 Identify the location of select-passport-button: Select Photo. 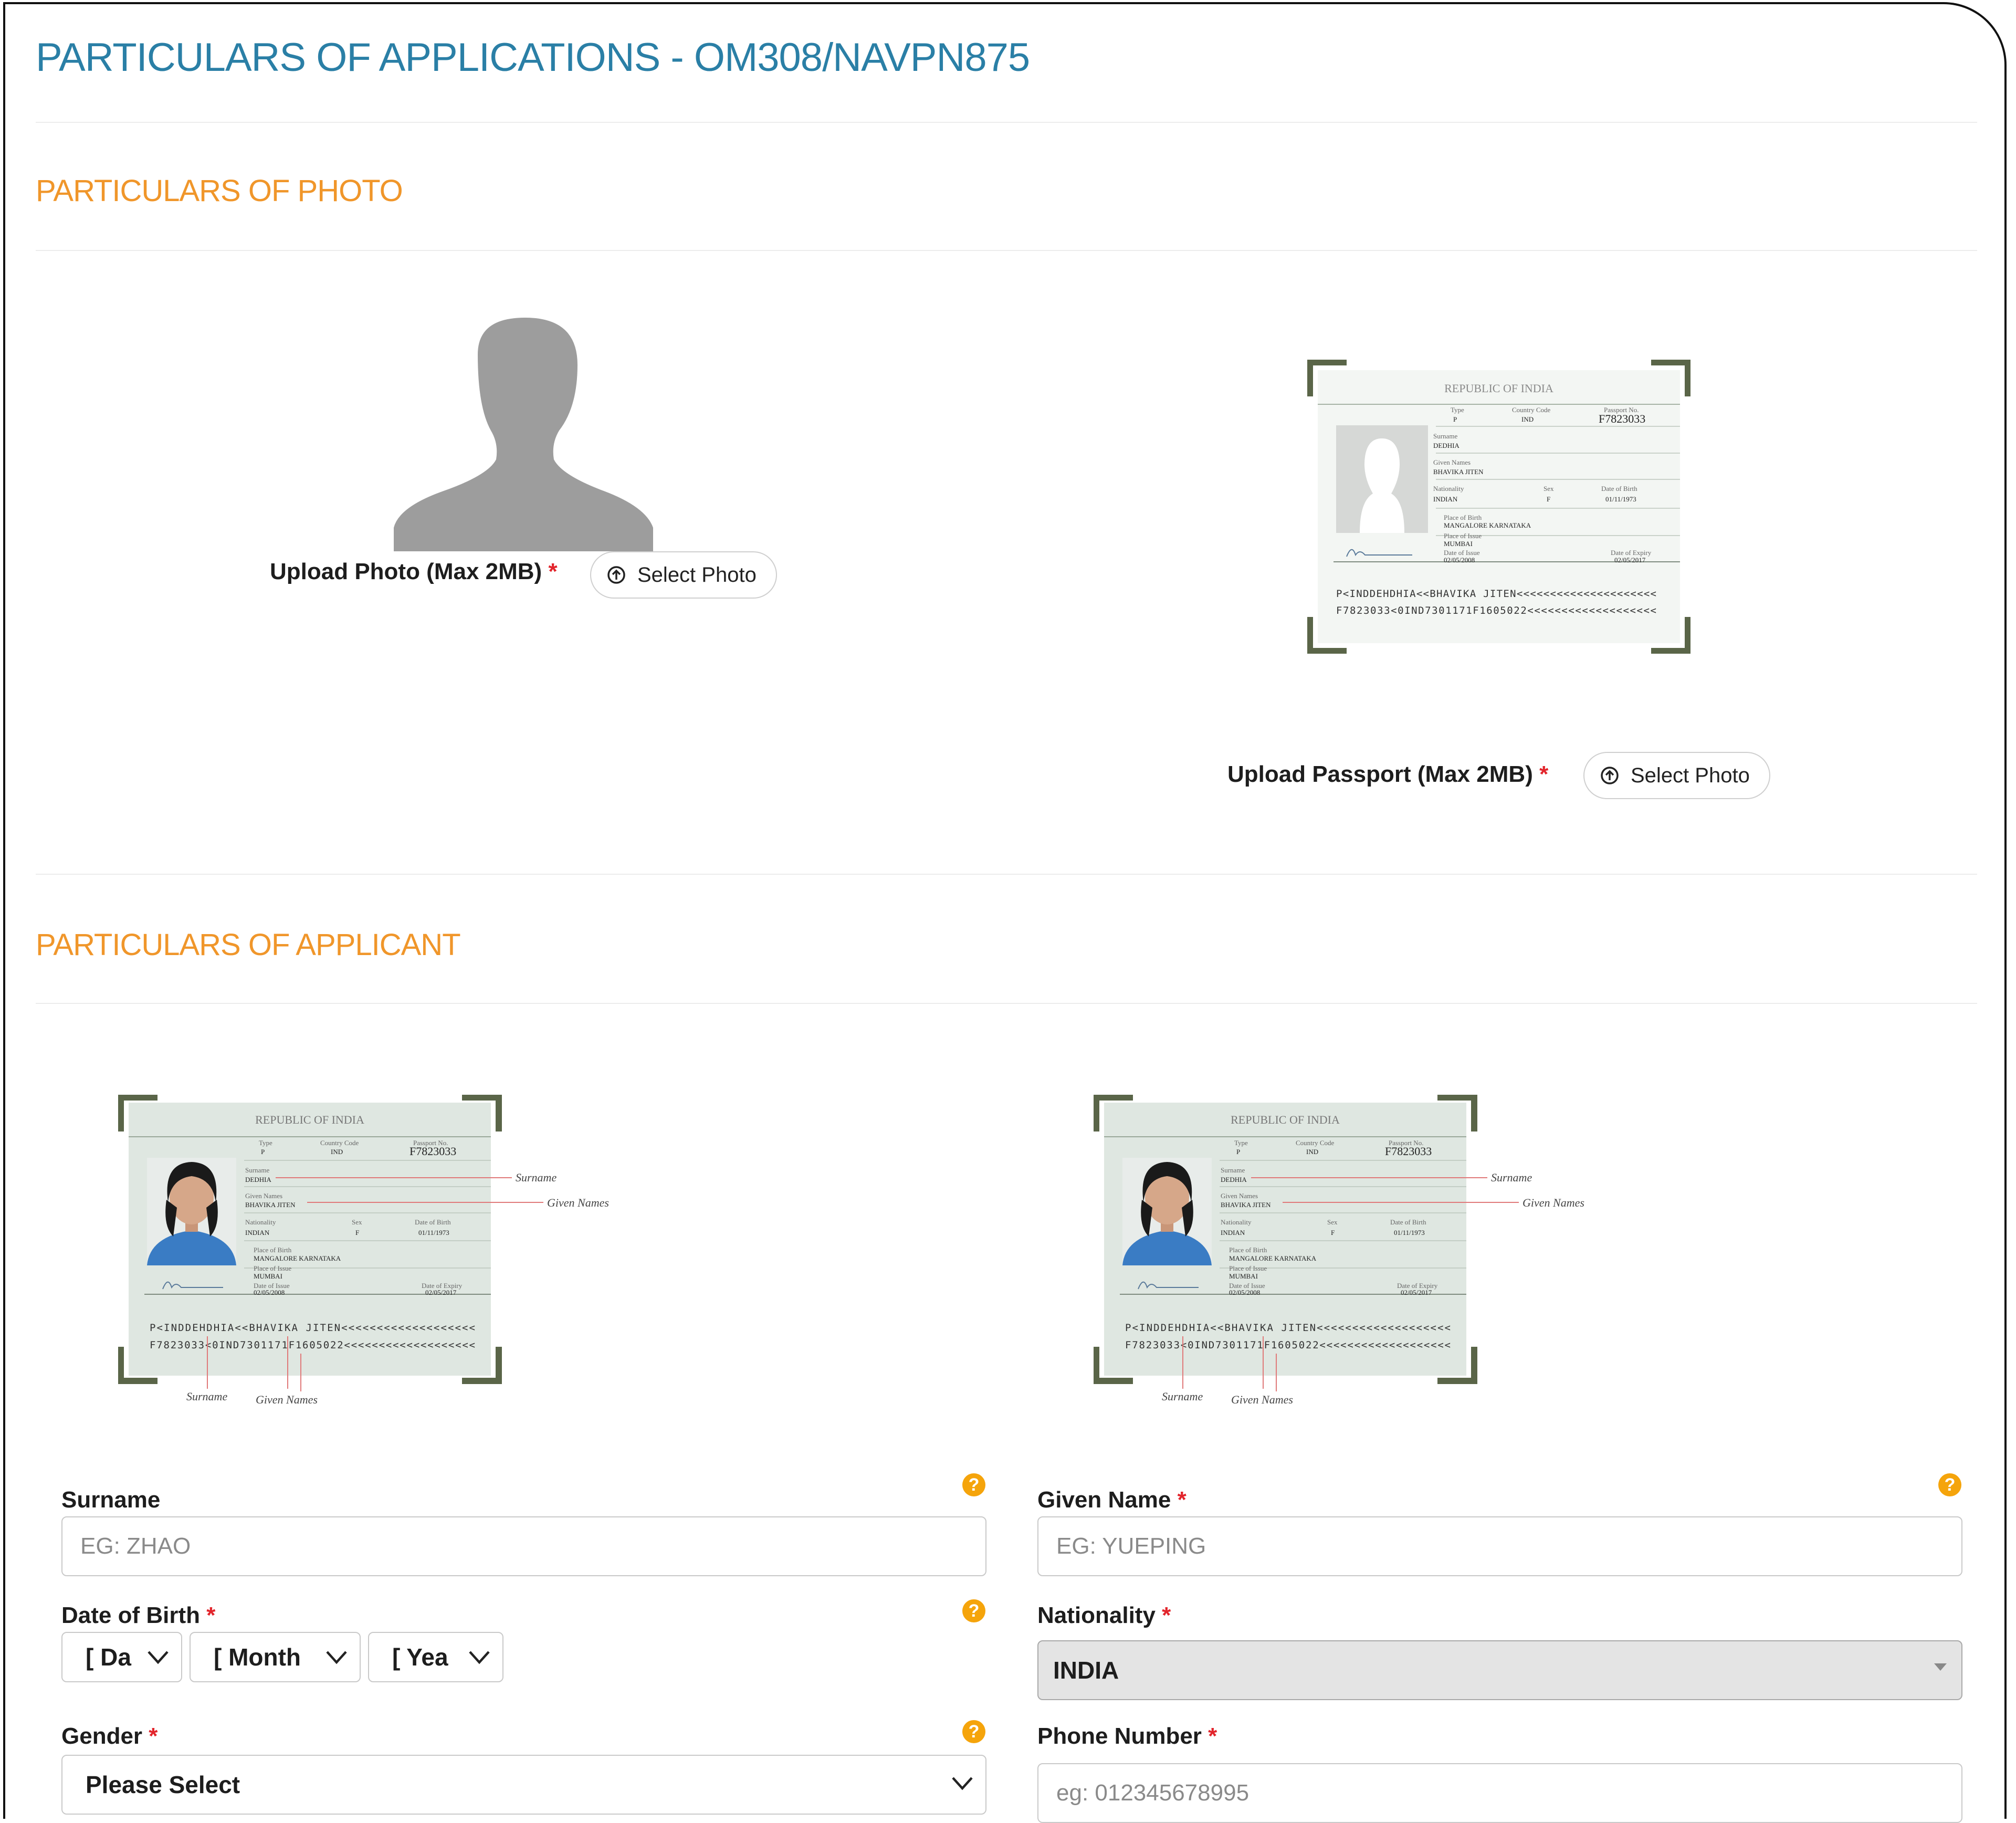
(1676, 775).